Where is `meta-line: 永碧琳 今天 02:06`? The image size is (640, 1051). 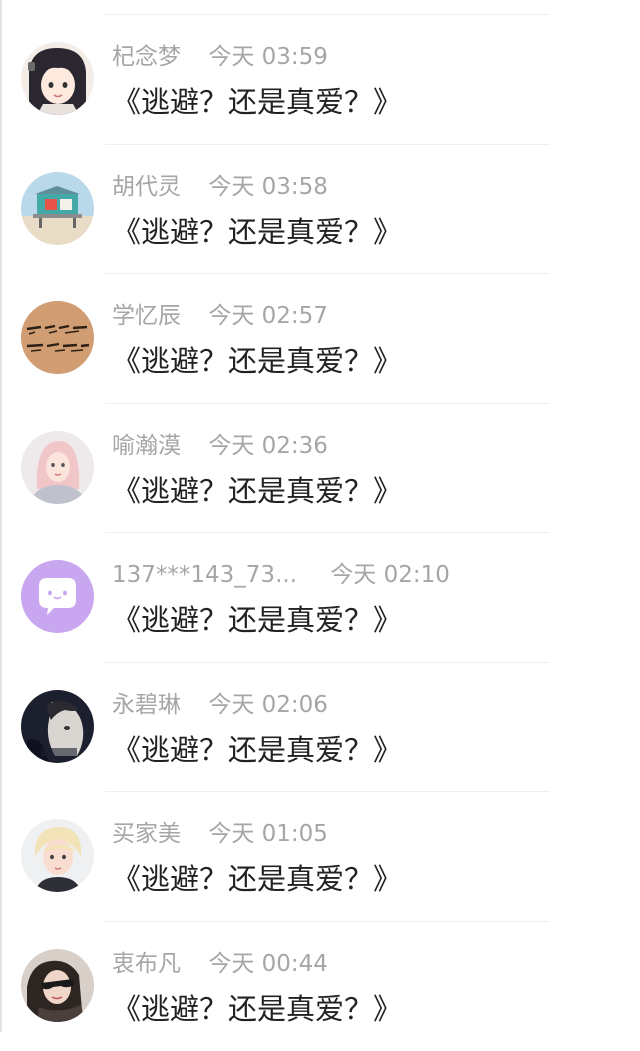
meta-line: 永碧琳 今天 02:06 is located at coordinates (220, 705).